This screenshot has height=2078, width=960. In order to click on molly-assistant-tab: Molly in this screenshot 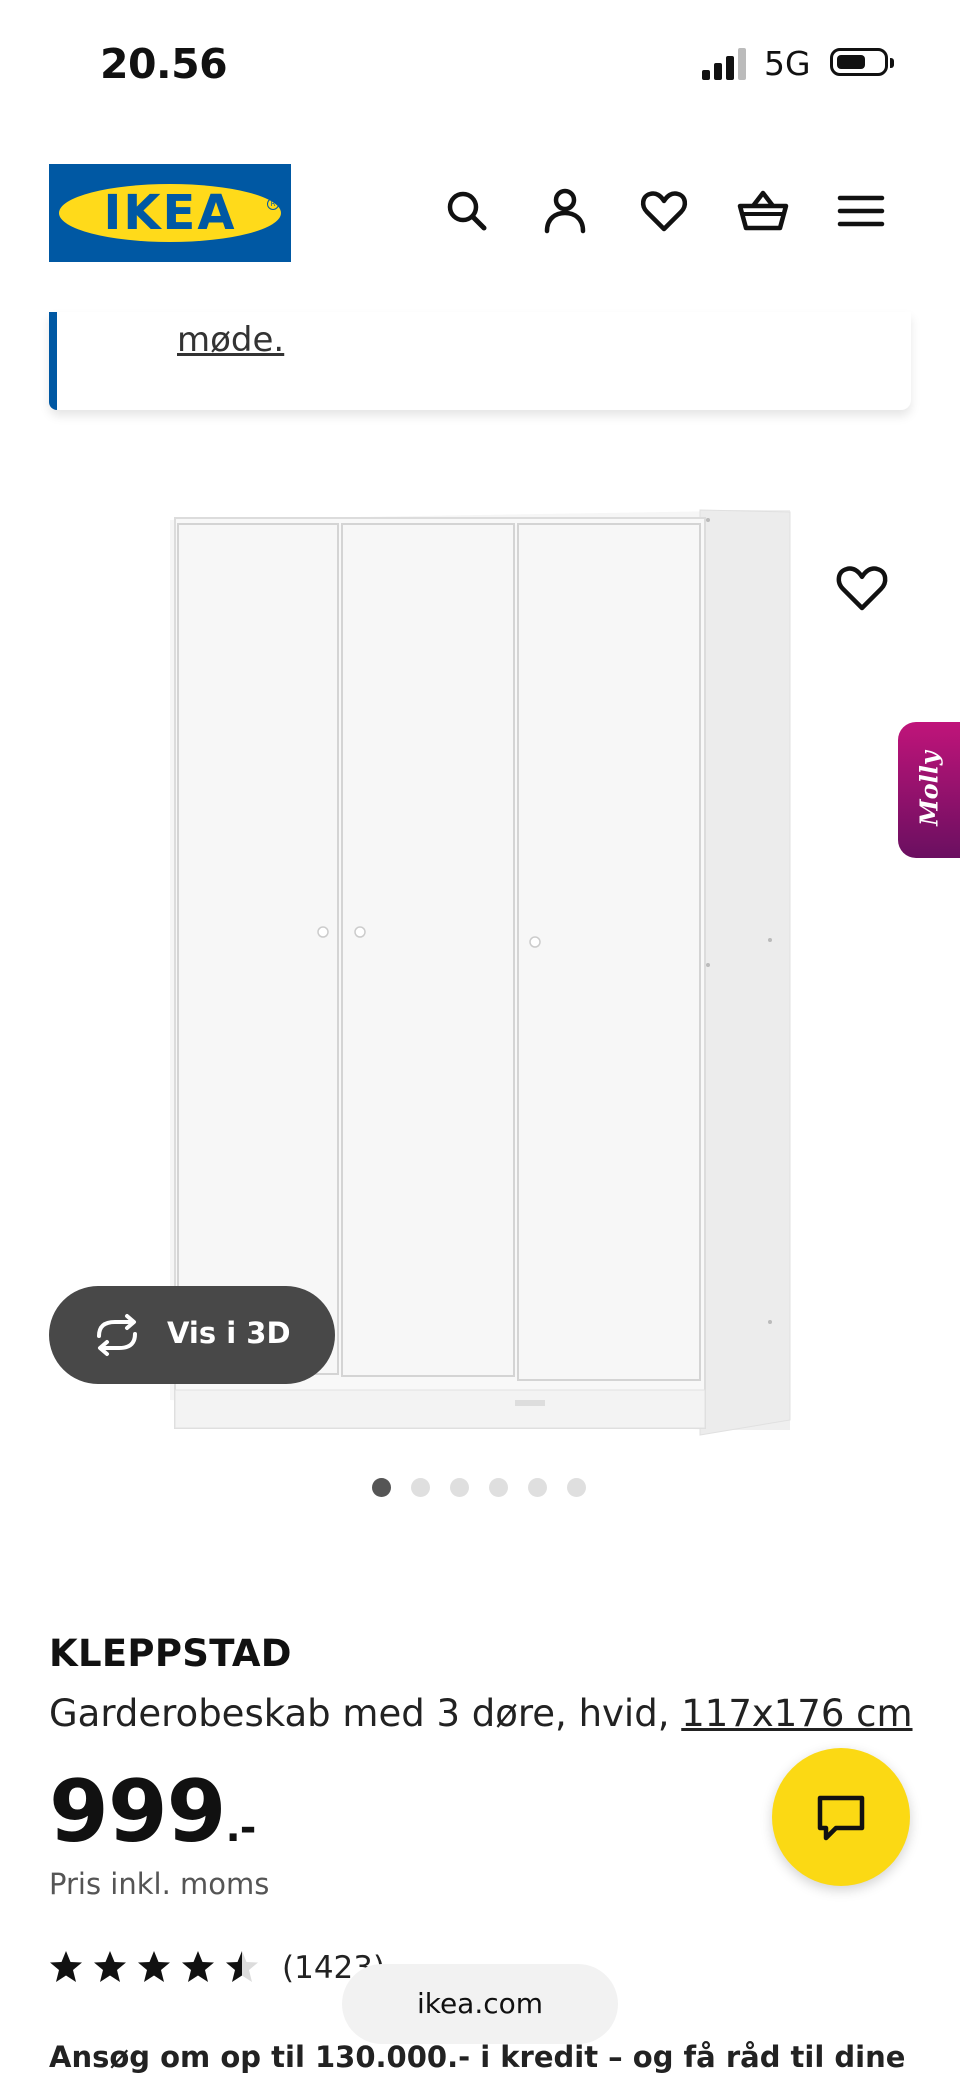, I will do `click(929, 790)`.